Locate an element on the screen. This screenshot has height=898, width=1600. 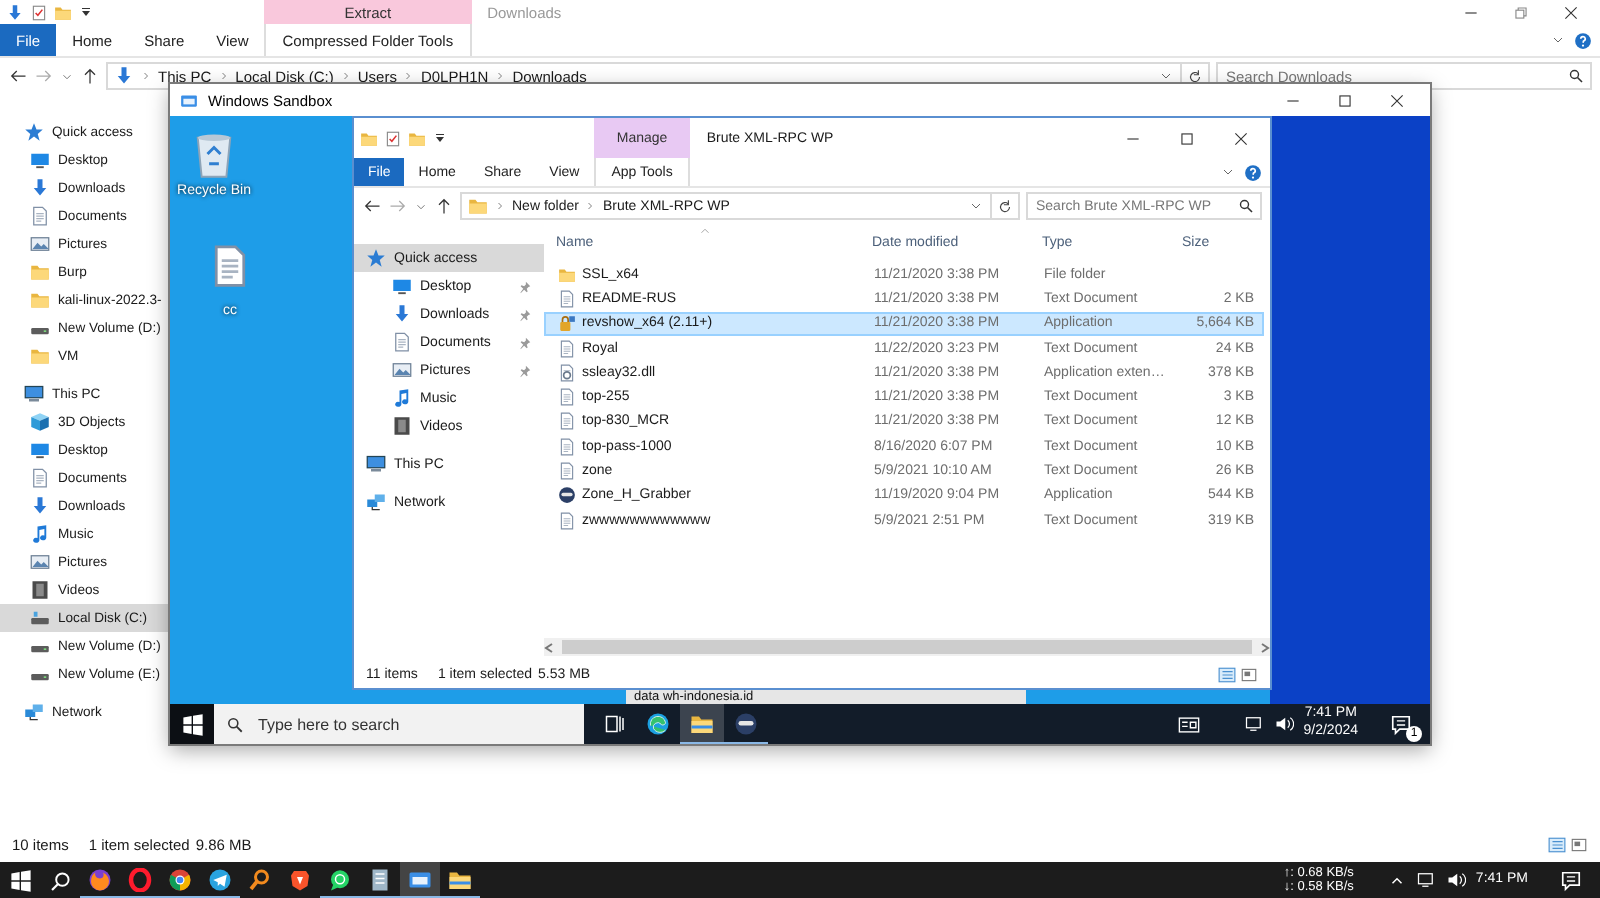
drive-icon is located at coordinates (40, 618).